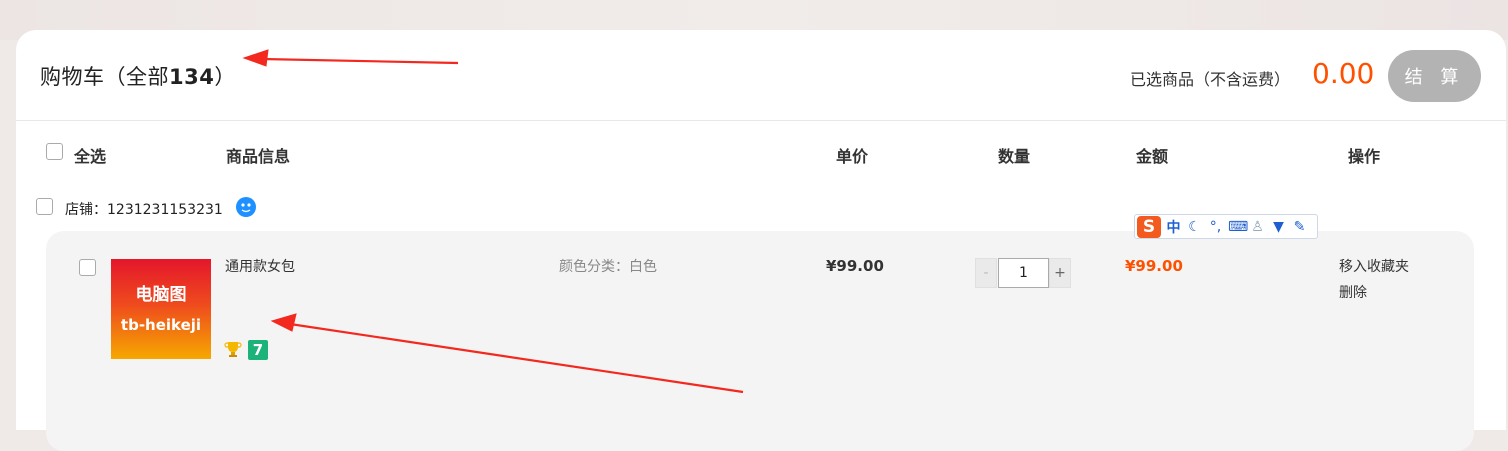 Image resolution: width=1508 pixels, height=451 pixels. Describe the element at coordinates (260, 266) in the screenshot. I see `item-name-link: 通用款女包` at that location.